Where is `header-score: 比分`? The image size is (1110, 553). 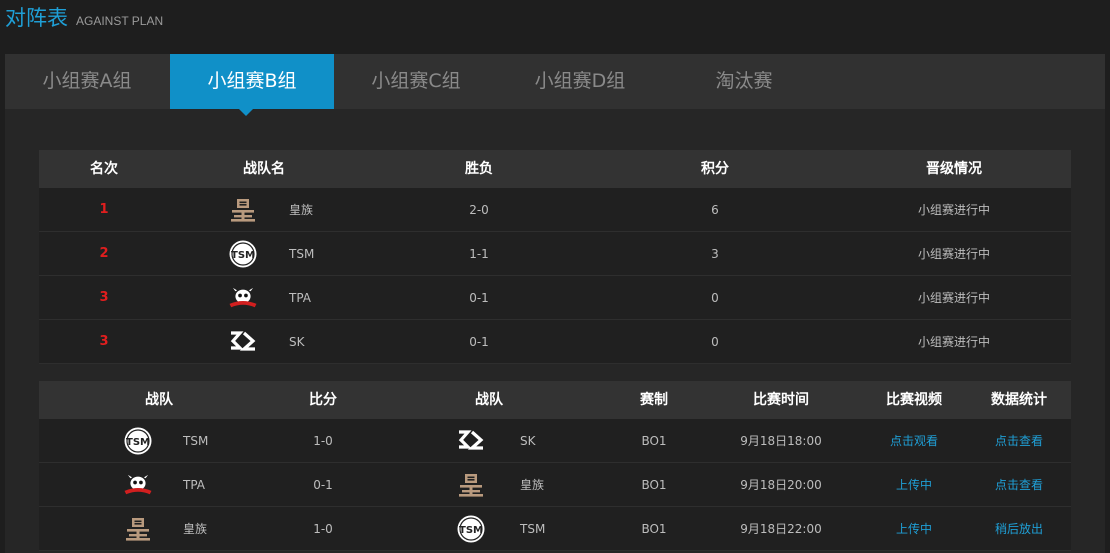 header-score: 比分 is located at coordinates (323, 400).